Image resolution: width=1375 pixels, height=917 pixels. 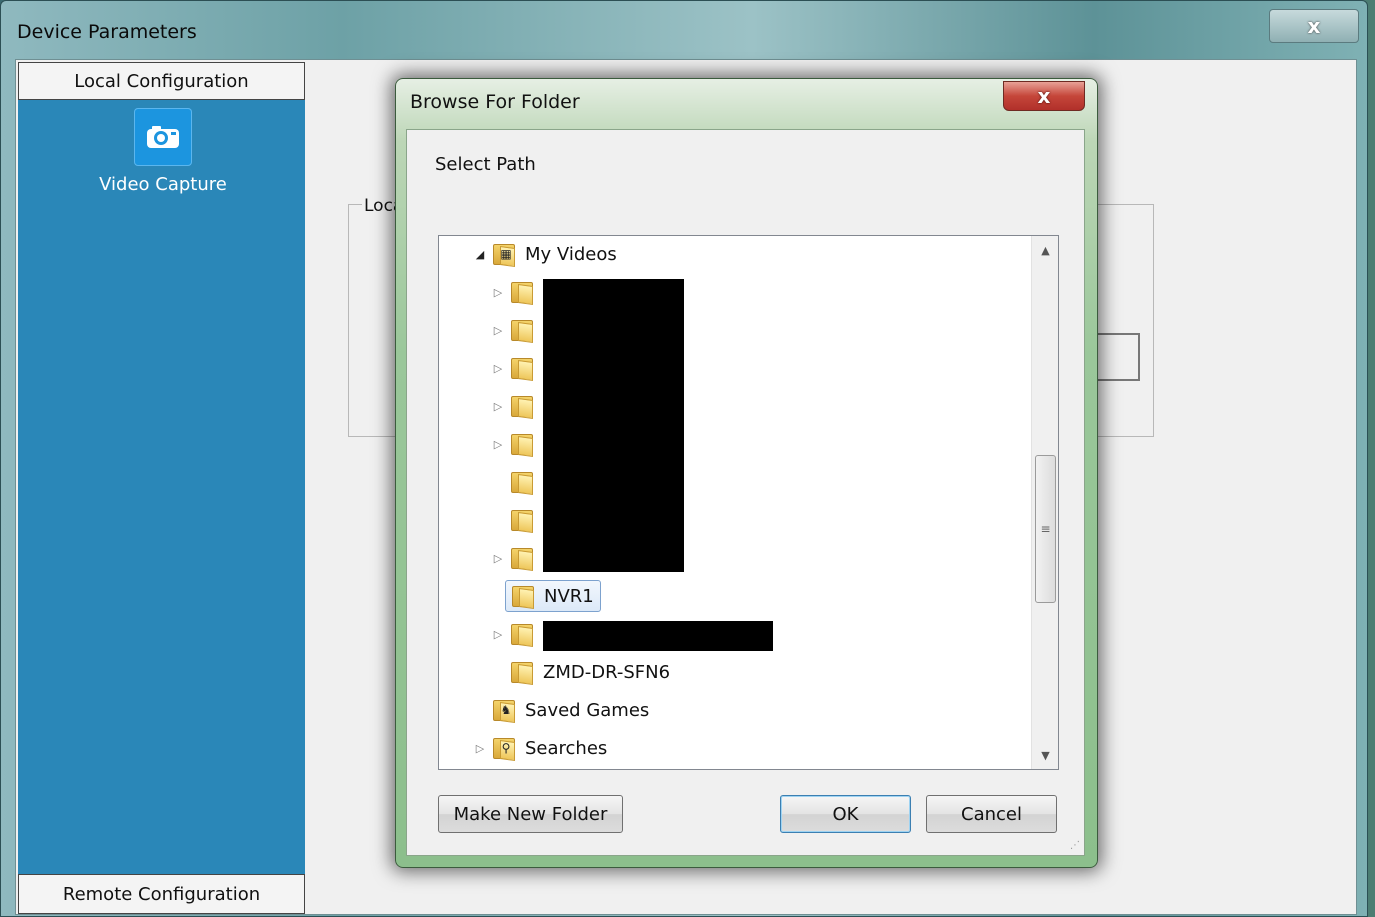 What do you see at coordinates (1044, 96) in the screenshot?
I see `dialog-close-button: x` at bounding box center [1044, 96].